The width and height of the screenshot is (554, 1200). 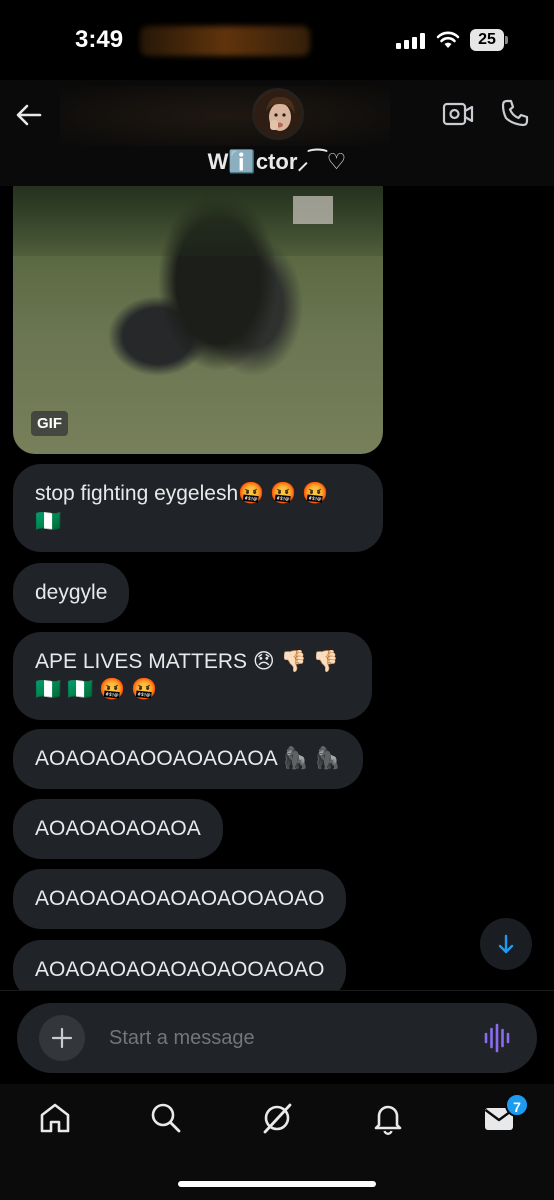 I want to click on contact-name: Wℹ️ctor⸝⁀♡, so click(x=277, y=161).